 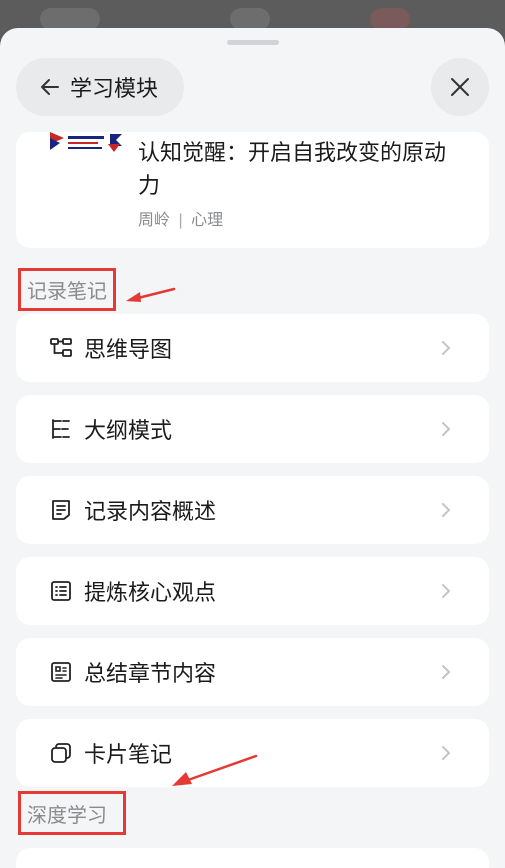 What do you see at coordinates (114, 88) in the screenshot?
I see `back-button-label: 学习模块` at bounding box center [114, 88].